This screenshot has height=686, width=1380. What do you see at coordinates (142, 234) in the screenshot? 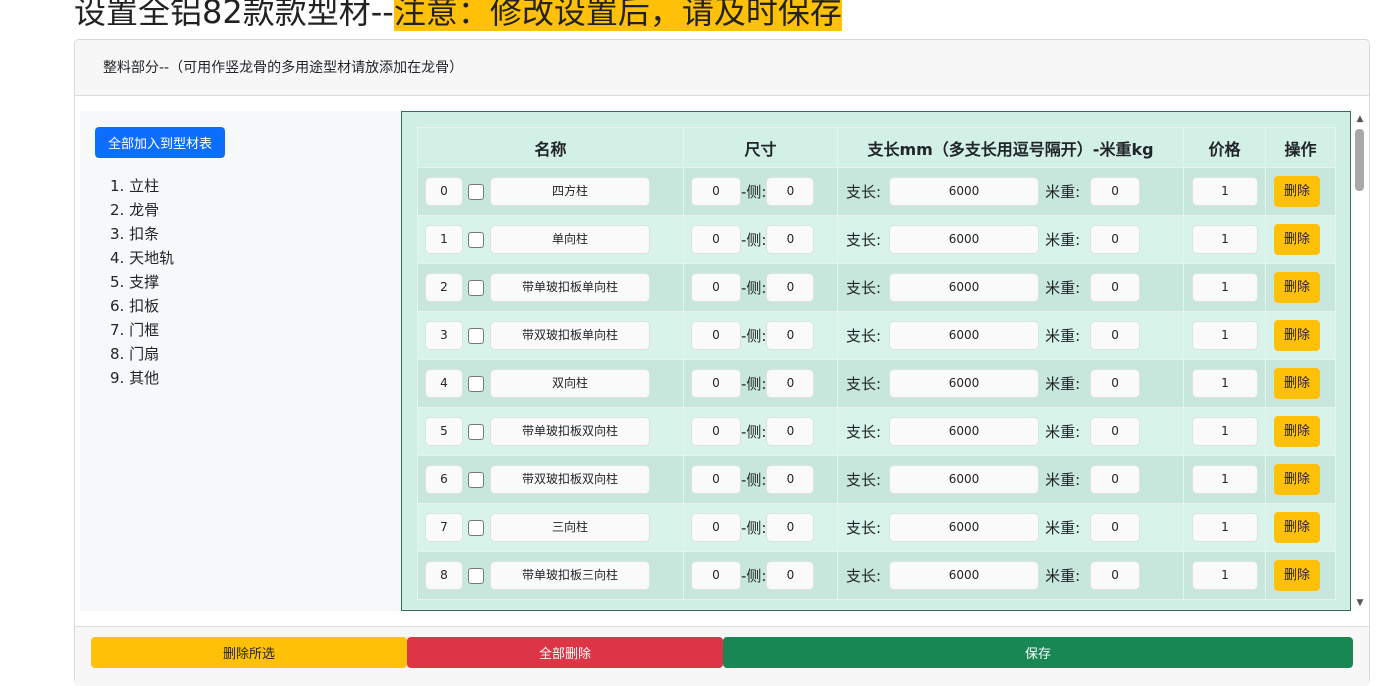
I see `category-item: 3. 扣条` at bounding box center [142, 234].